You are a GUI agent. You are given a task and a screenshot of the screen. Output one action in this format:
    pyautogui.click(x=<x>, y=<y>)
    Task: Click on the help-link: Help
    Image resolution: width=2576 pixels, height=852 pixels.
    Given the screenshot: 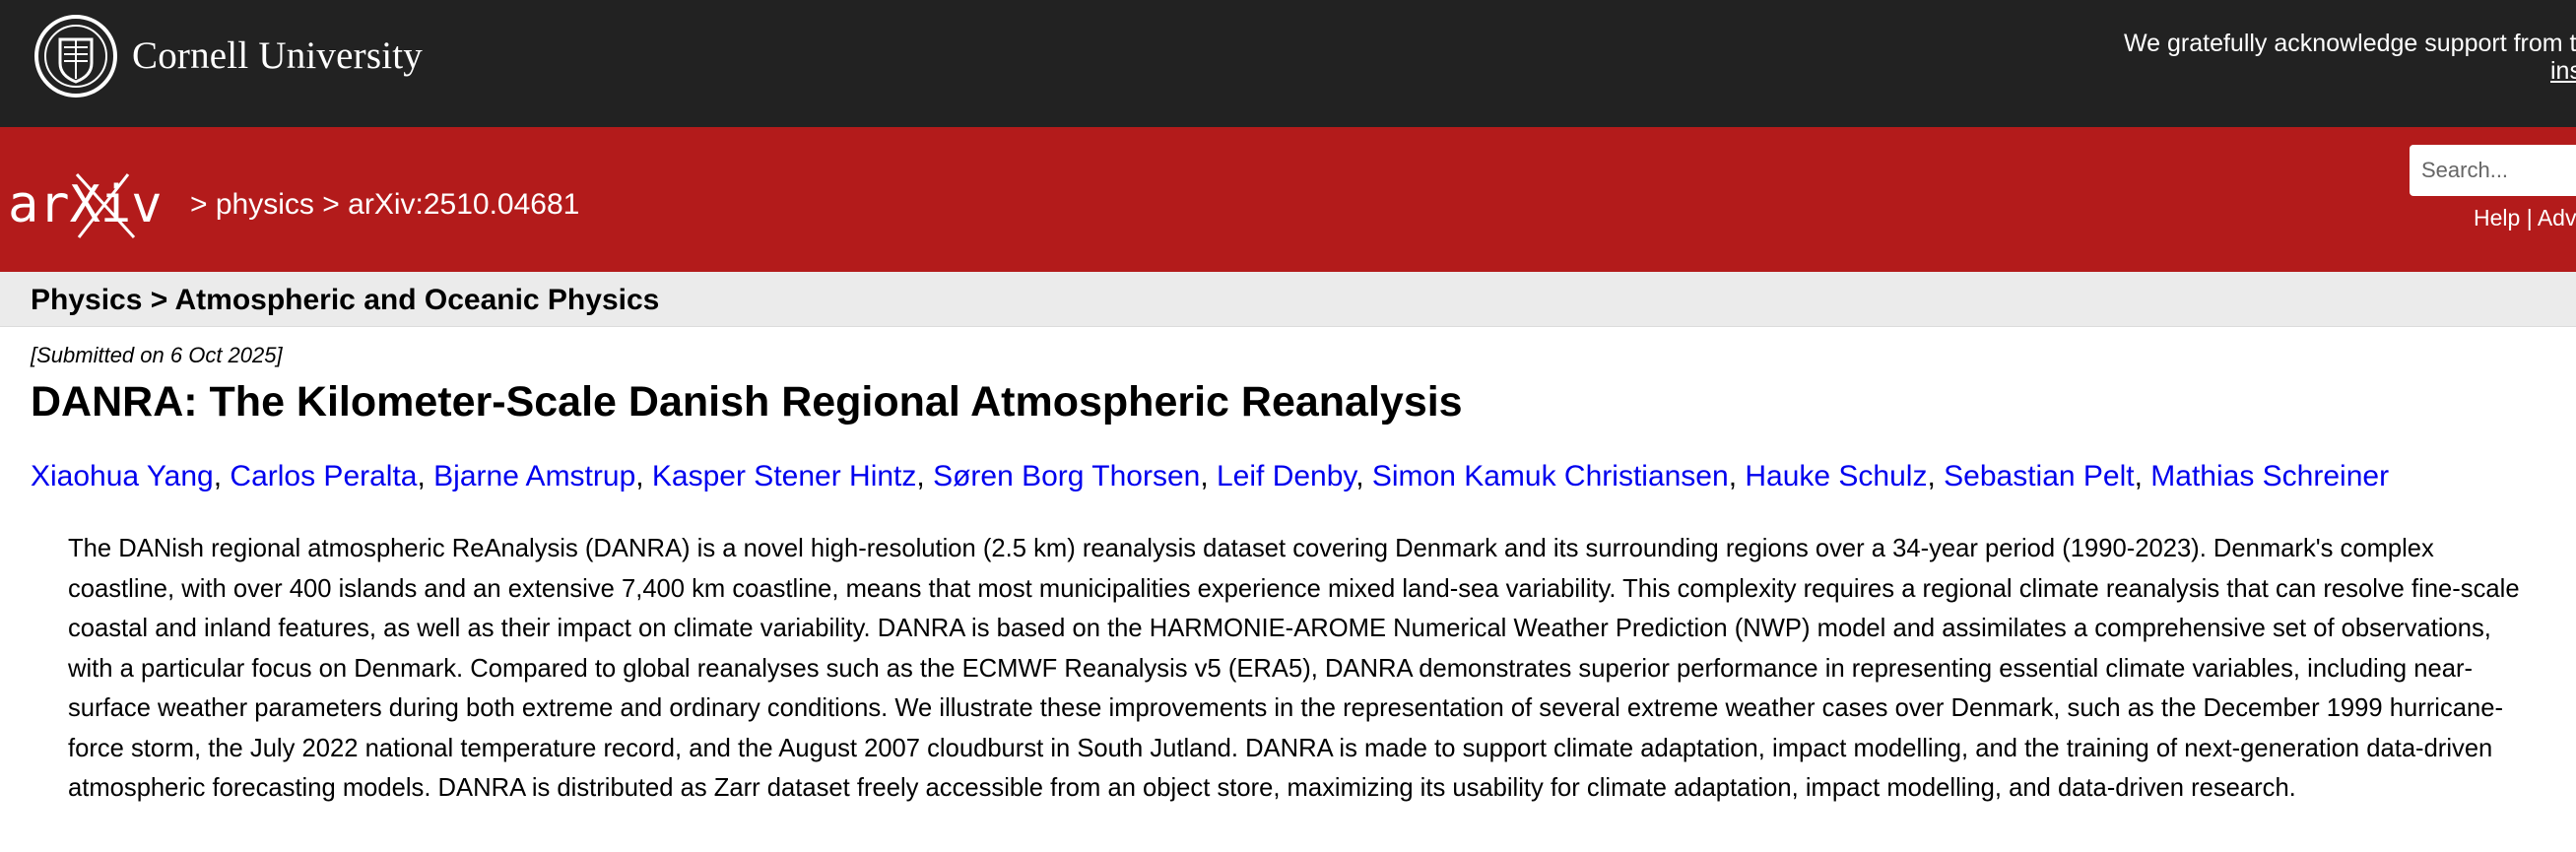 What is the action you would take?
    pyautogui.click(x=2497, y=217)
    